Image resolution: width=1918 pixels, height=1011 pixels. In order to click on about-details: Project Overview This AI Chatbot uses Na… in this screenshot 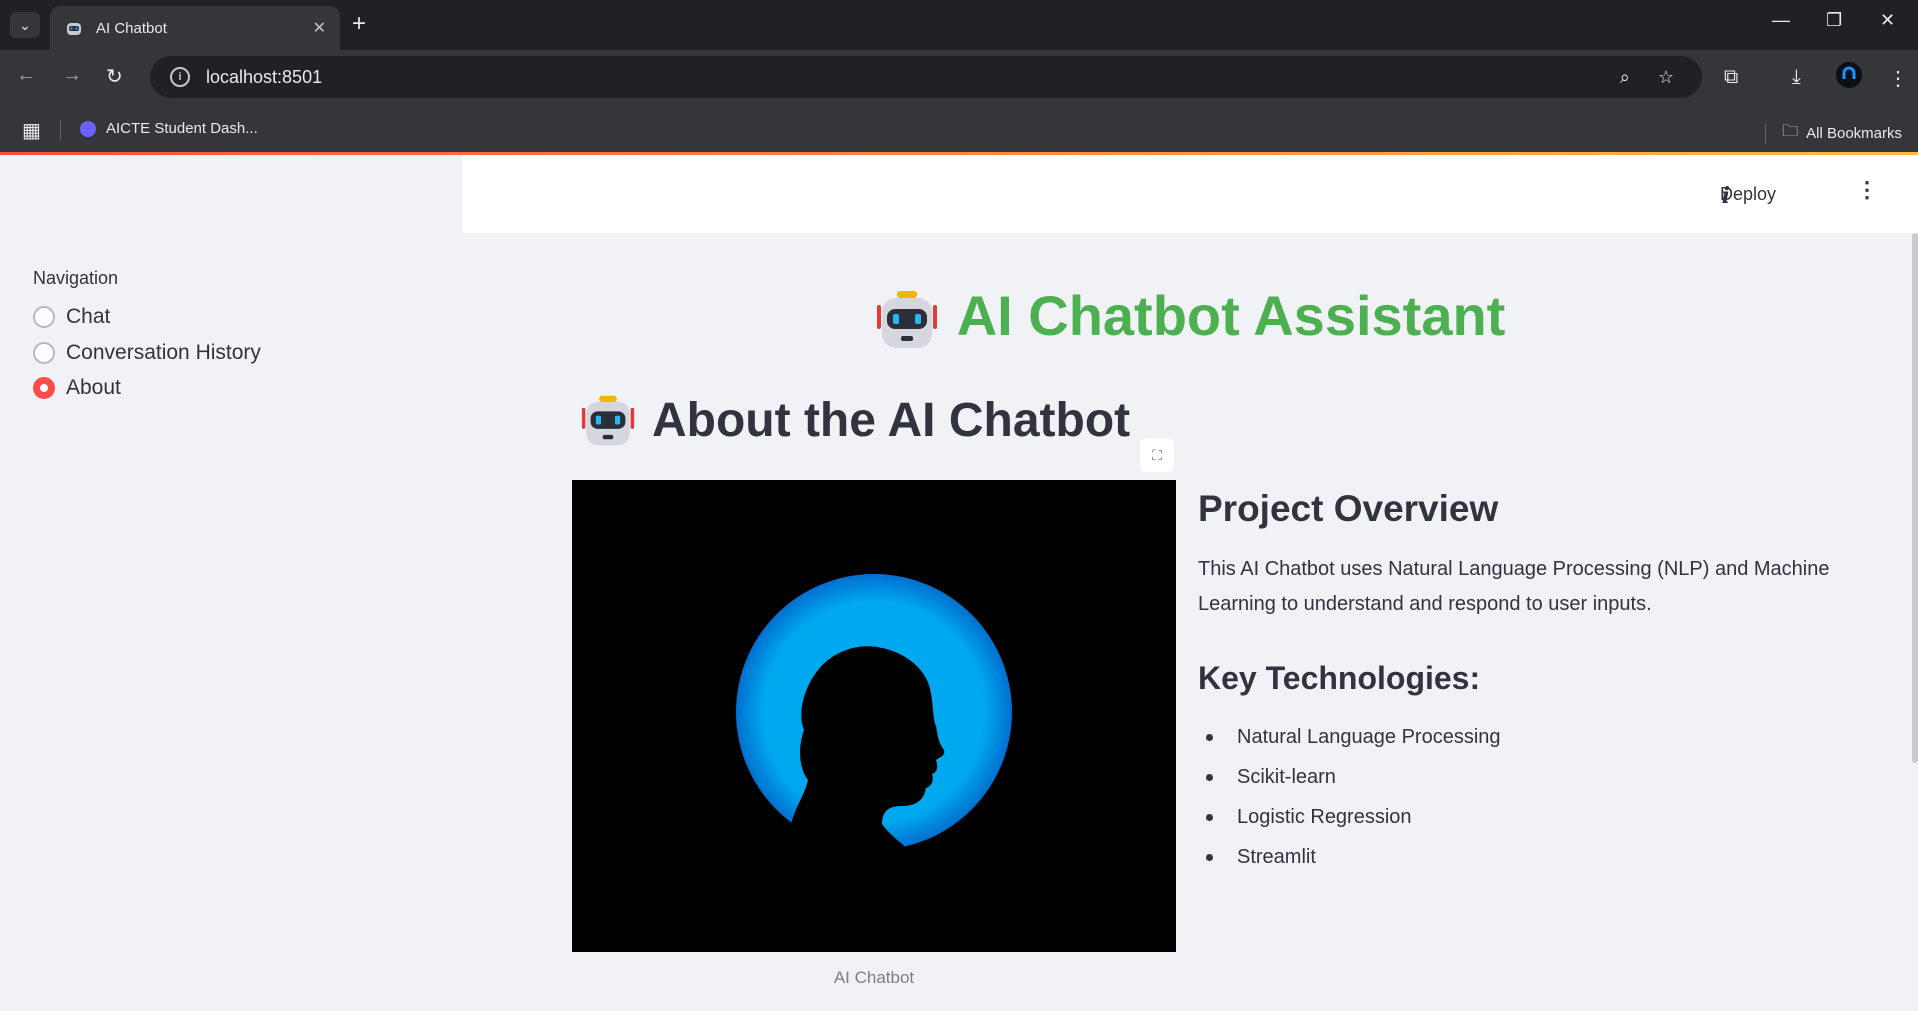, I will do `click(1518, 682)`.